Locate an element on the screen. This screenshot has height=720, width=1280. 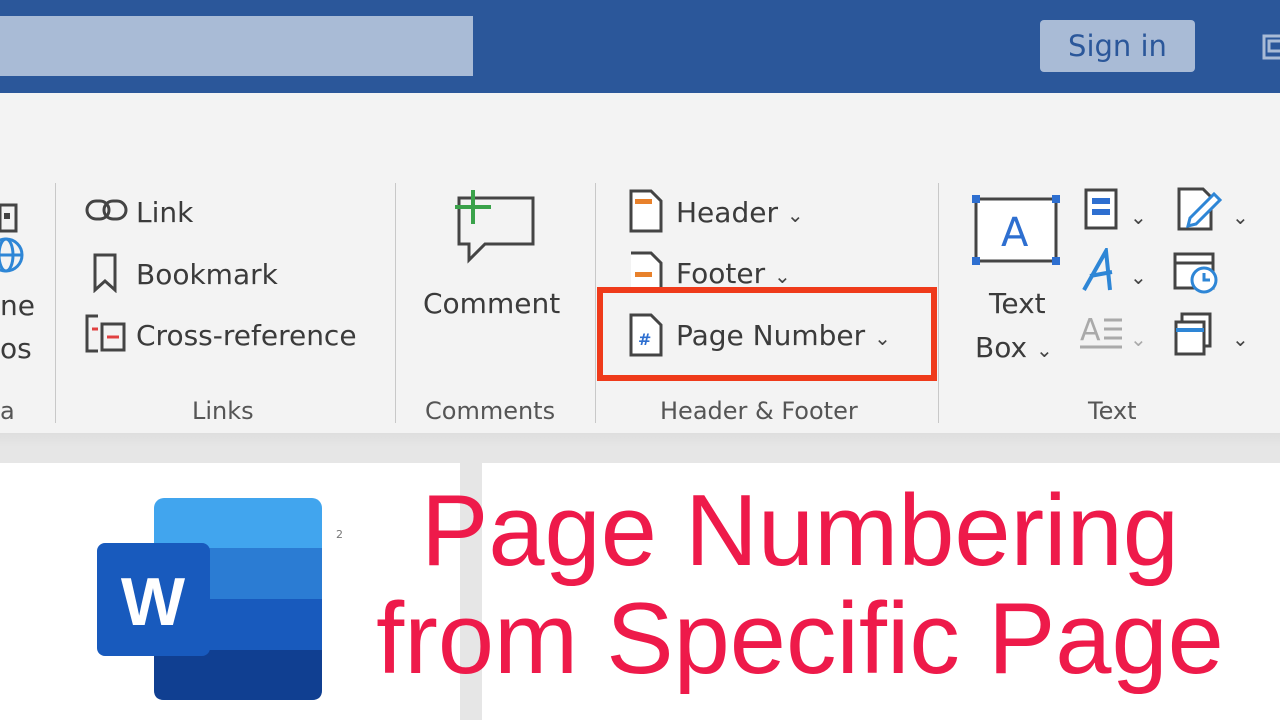
comment-label: Comment is located at coordinates (492, 303).